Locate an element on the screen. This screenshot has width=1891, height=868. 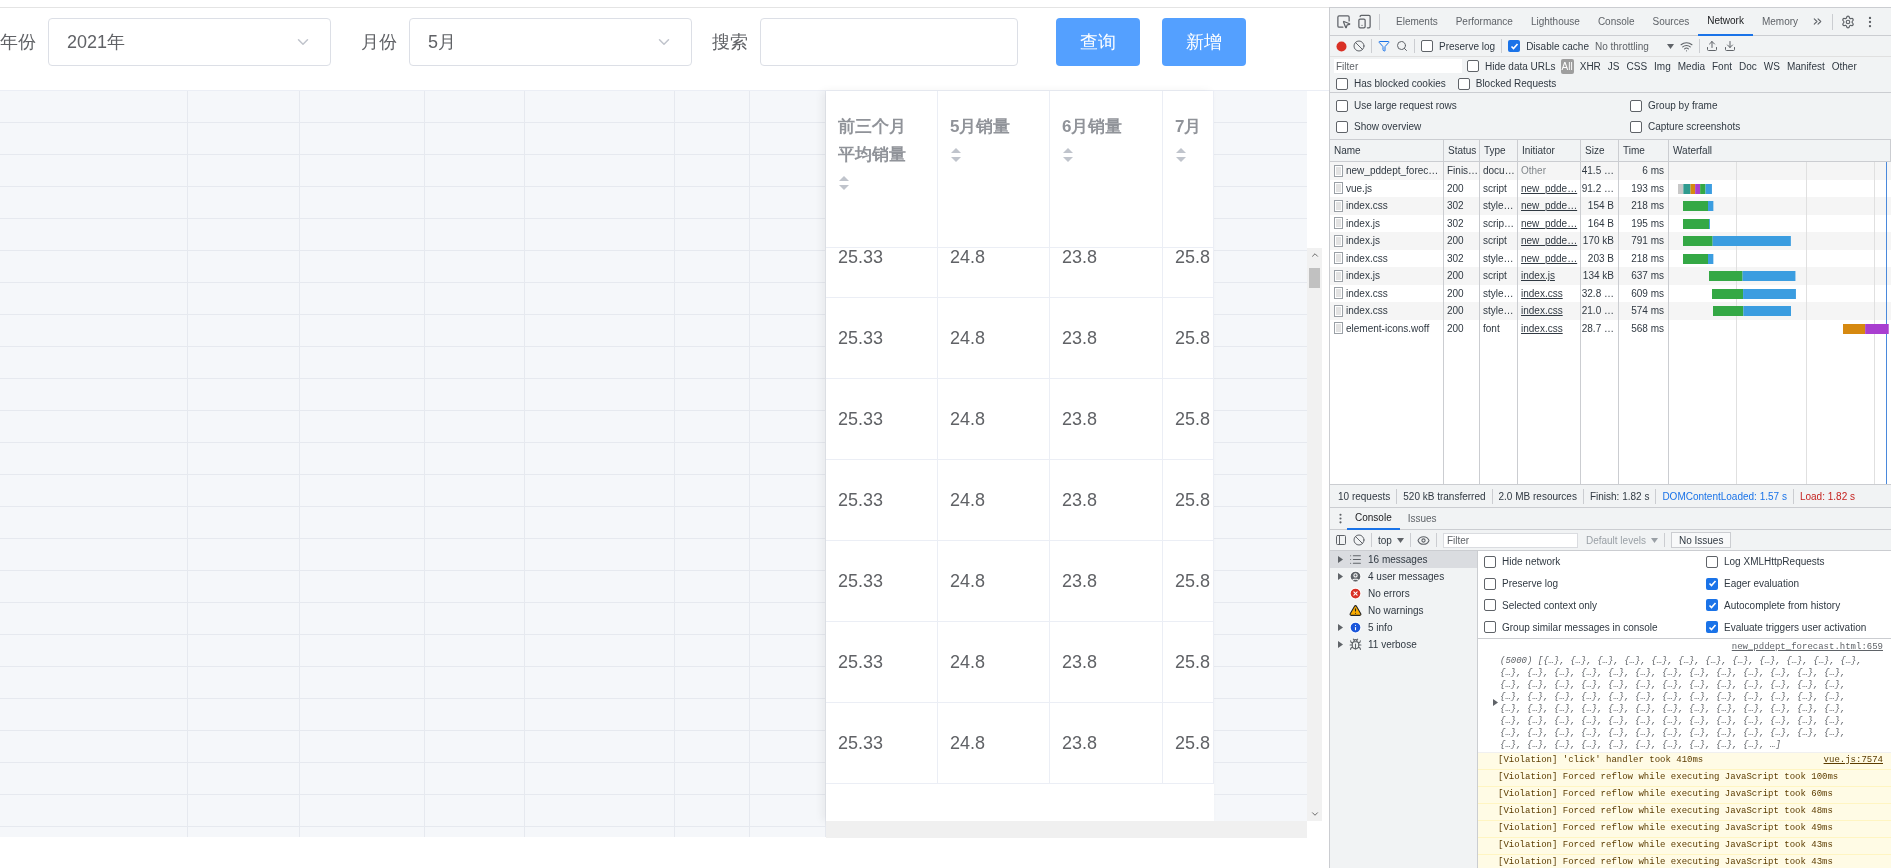
request-name: vue.js is located at coordinates (1359, 188).